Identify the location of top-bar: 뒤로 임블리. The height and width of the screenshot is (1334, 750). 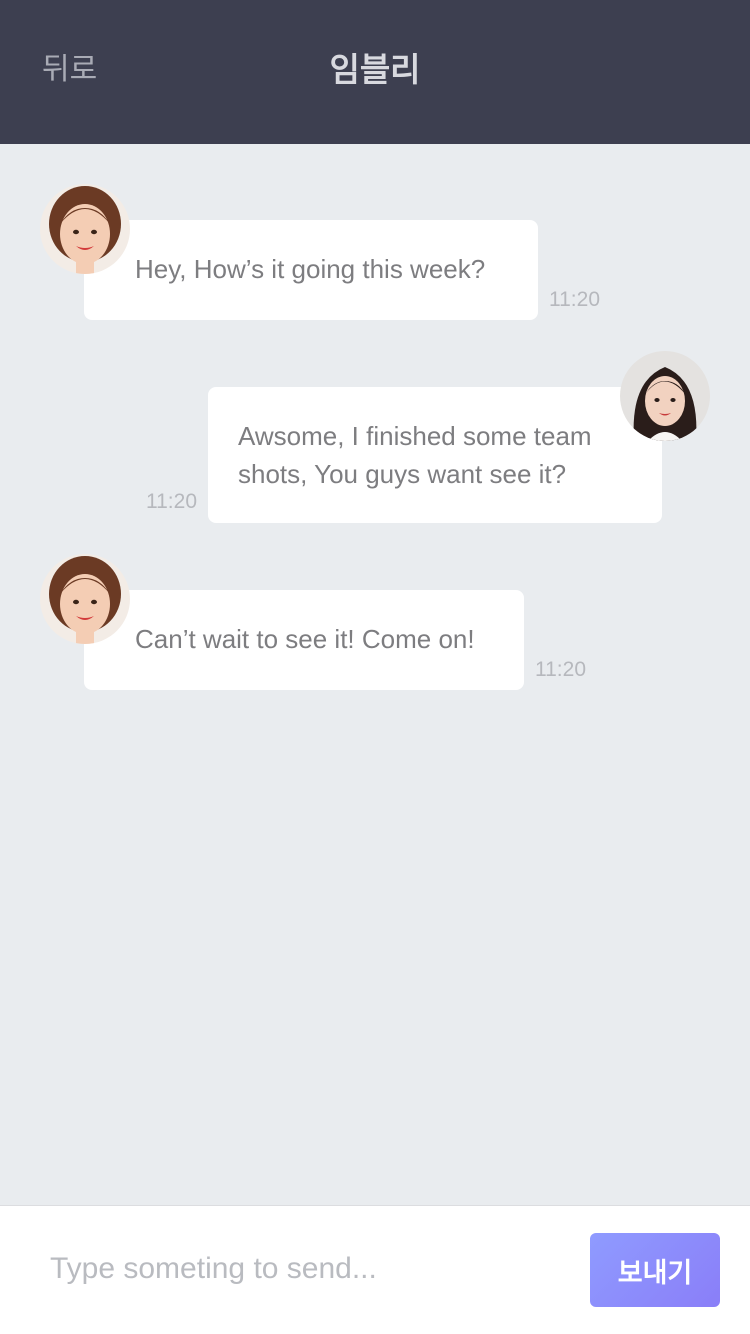
(375, 72).